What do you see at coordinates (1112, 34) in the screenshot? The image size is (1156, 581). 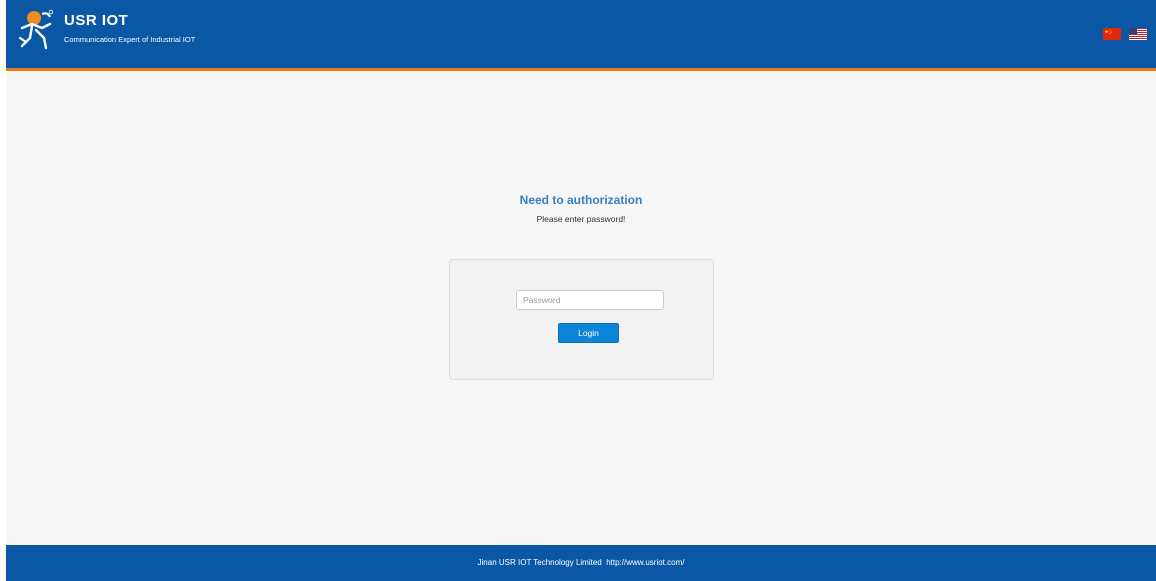 I see `flag-china-icon` at bounding box center [1112, 34].